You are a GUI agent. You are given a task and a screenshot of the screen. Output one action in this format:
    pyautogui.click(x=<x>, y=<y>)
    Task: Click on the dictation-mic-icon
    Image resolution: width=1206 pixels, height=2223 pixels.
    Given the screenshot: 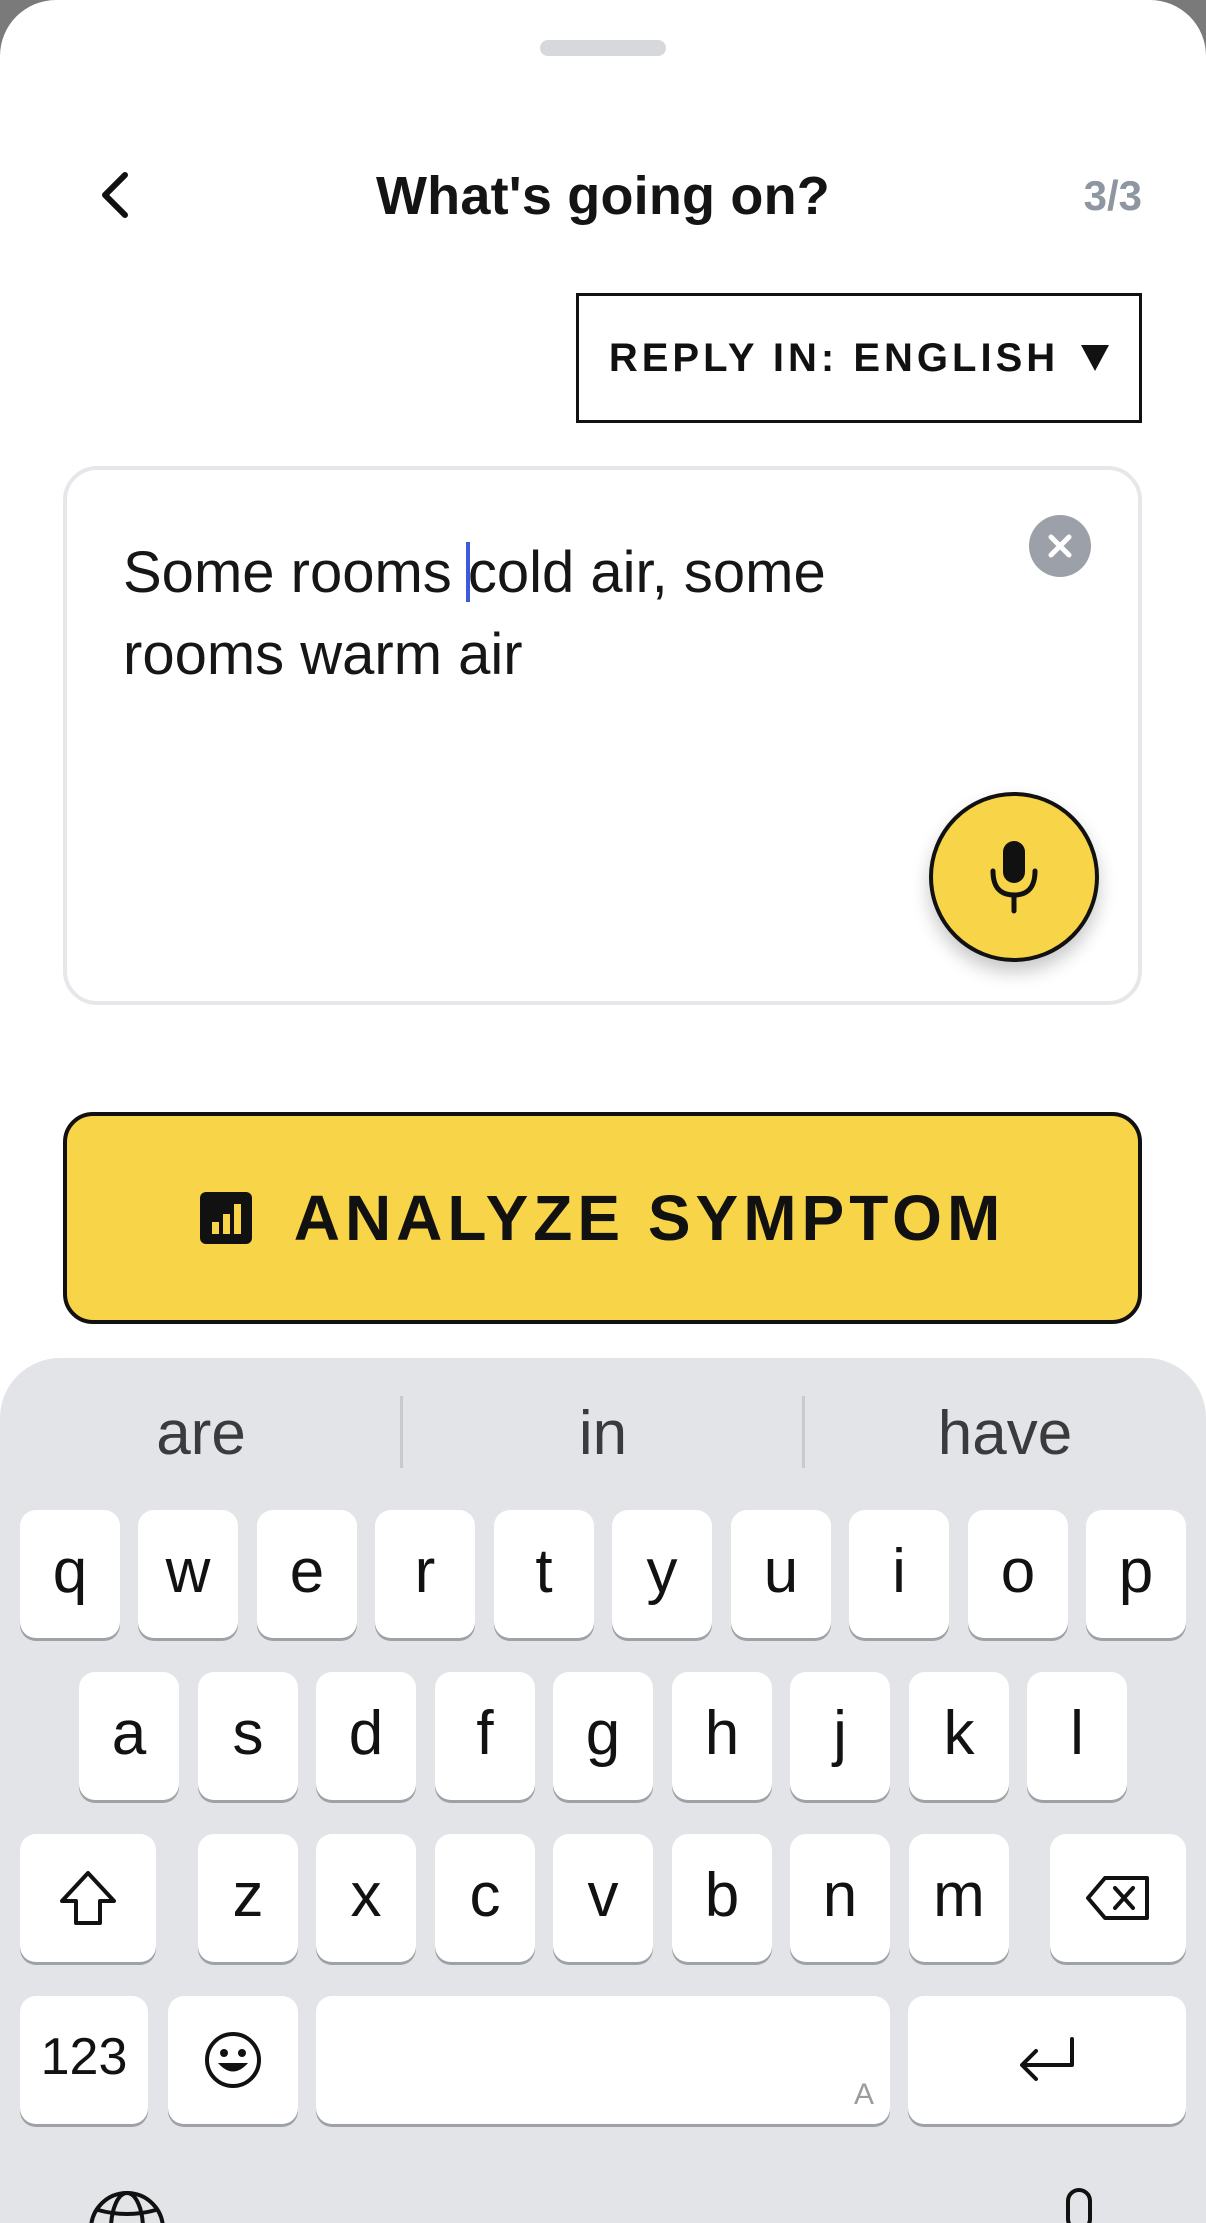 What is the action you would take?
    pyautogui.click(x=1079, y=2205)
    